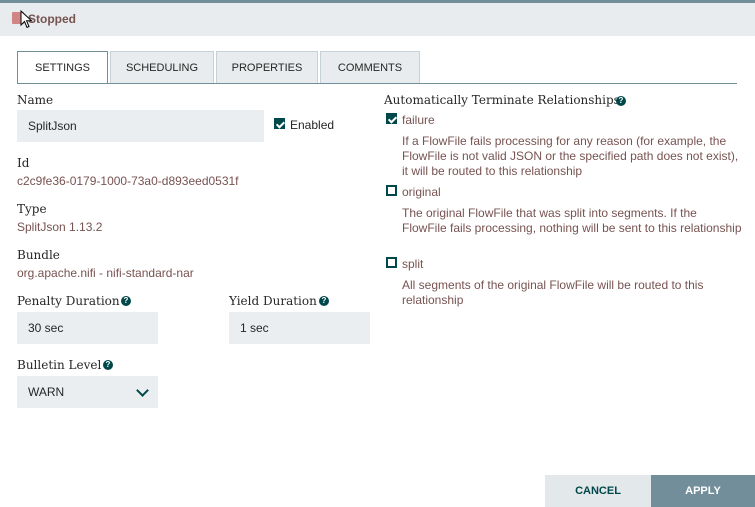  I want to click on mouse-cursor-icon, so click(26, 19).